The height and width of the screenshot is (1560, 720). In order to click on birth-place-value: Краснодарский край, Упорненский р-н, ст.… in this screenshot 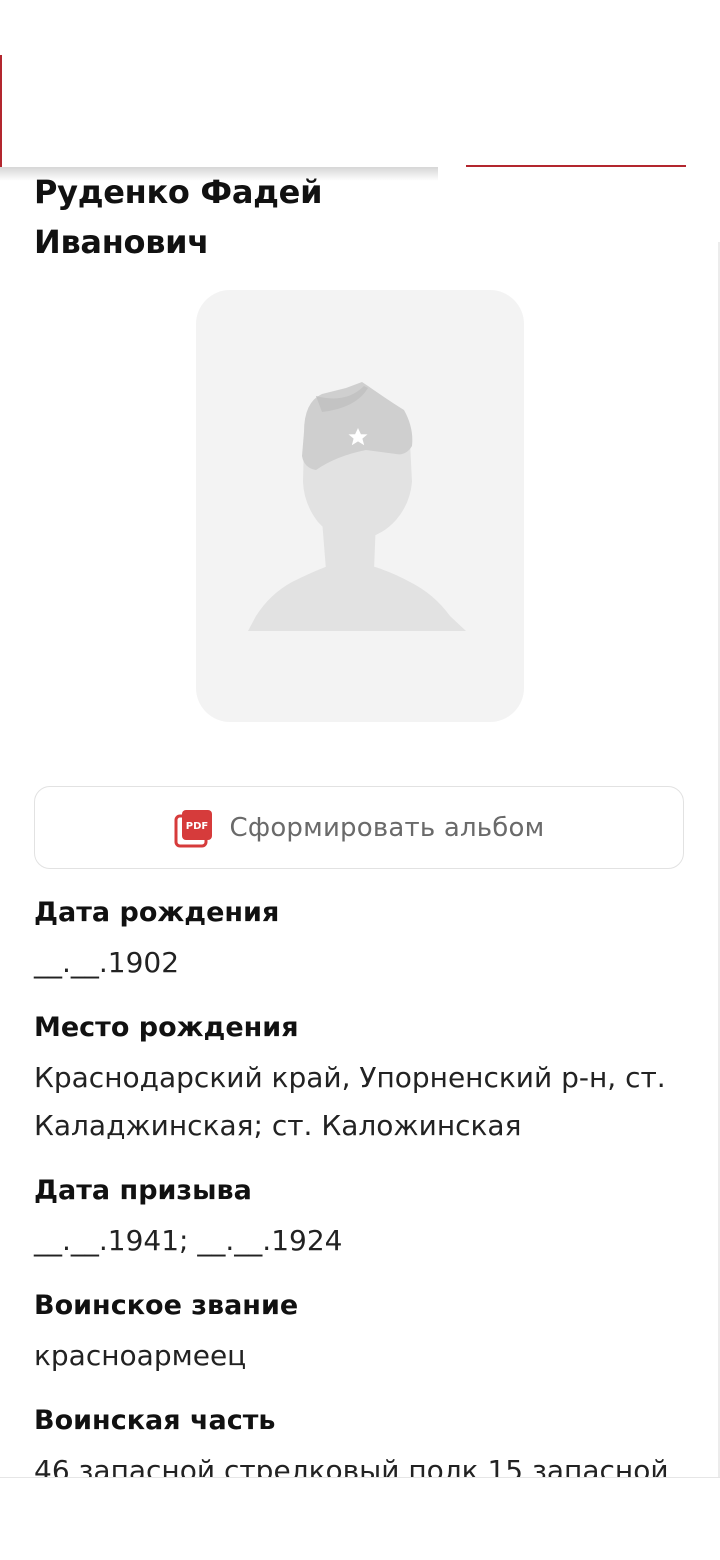, I will do `click(350, 1101)`.